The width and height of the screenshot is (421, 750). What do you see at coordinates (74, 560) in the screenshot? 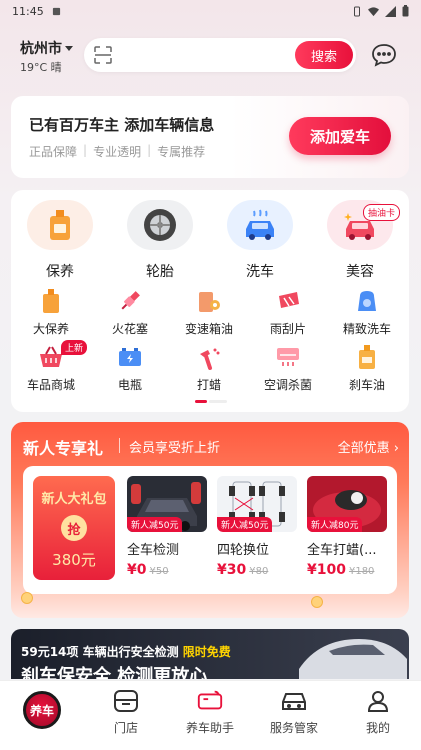
I see `gift-price: 380元` at bounding box center [74, 560].